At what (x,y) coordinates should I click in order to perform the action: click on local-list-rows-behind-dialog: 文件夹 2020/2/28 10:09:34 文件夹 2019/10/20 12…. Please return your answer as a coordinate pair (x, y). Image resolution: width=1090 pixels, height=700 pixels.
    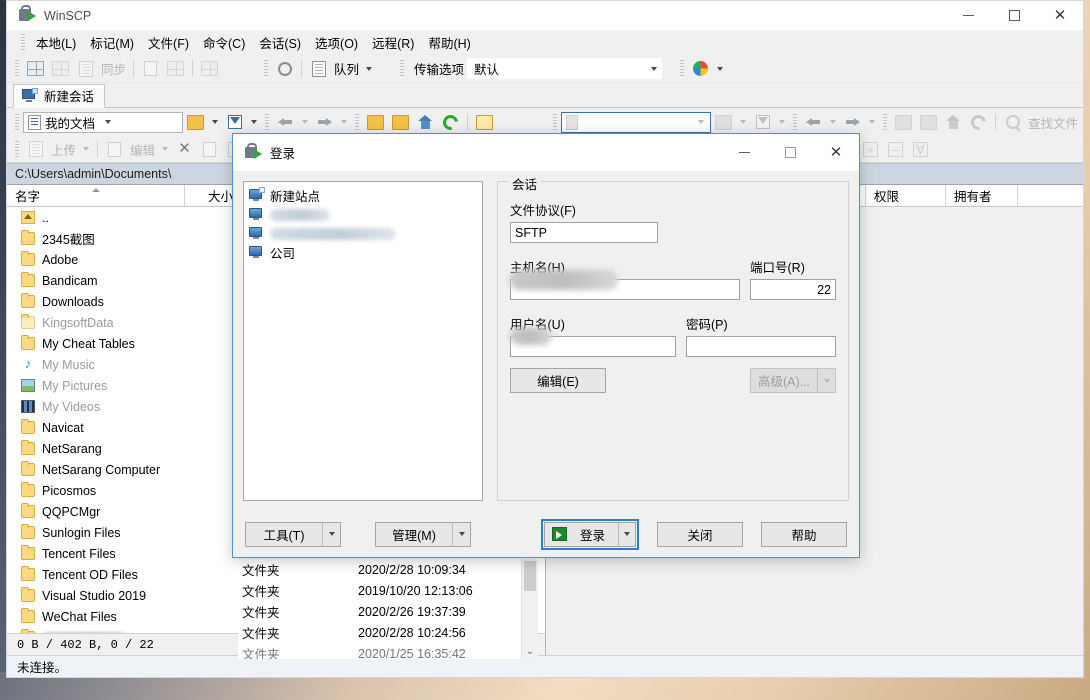
    Looking at the image, I should click on (388, 609).